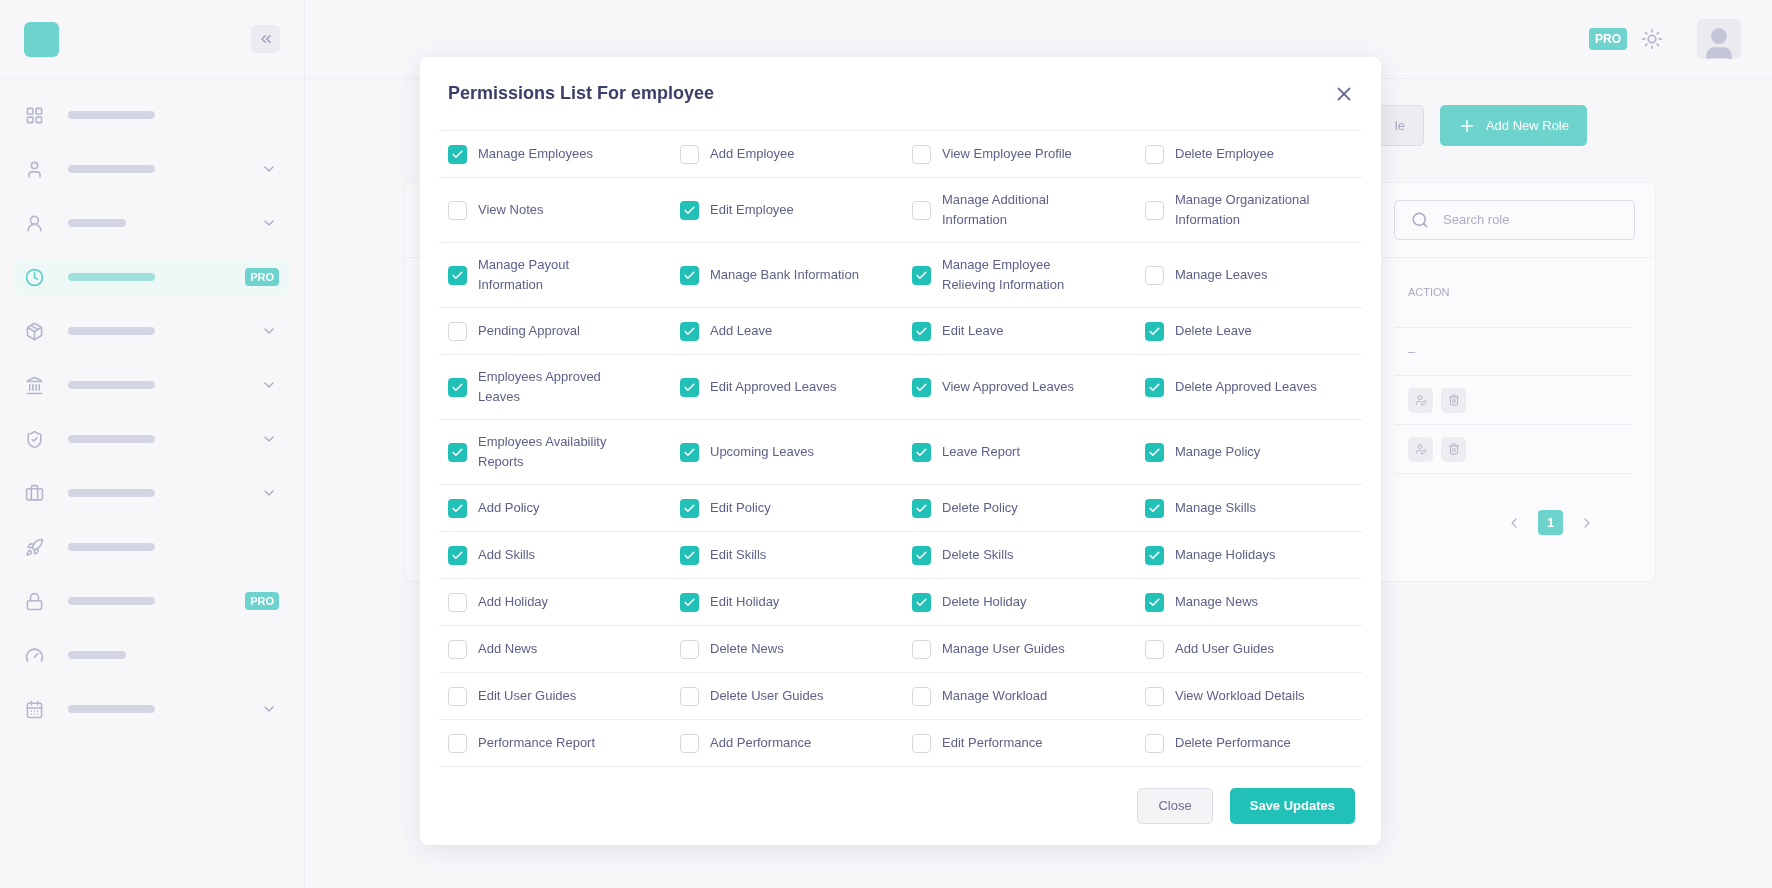 This screenshot has width=1772, height=888. I want to click on cancel-button: Close, so click(1175, 806).